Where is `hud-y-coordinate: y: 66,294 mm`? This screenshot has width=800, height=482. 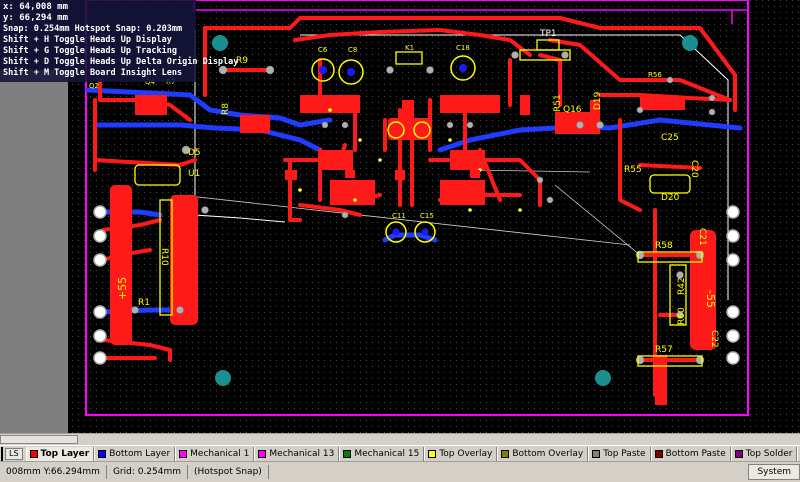 hud-y-coordinate: y: 66,294 mm is located at coordinates (36, 18).